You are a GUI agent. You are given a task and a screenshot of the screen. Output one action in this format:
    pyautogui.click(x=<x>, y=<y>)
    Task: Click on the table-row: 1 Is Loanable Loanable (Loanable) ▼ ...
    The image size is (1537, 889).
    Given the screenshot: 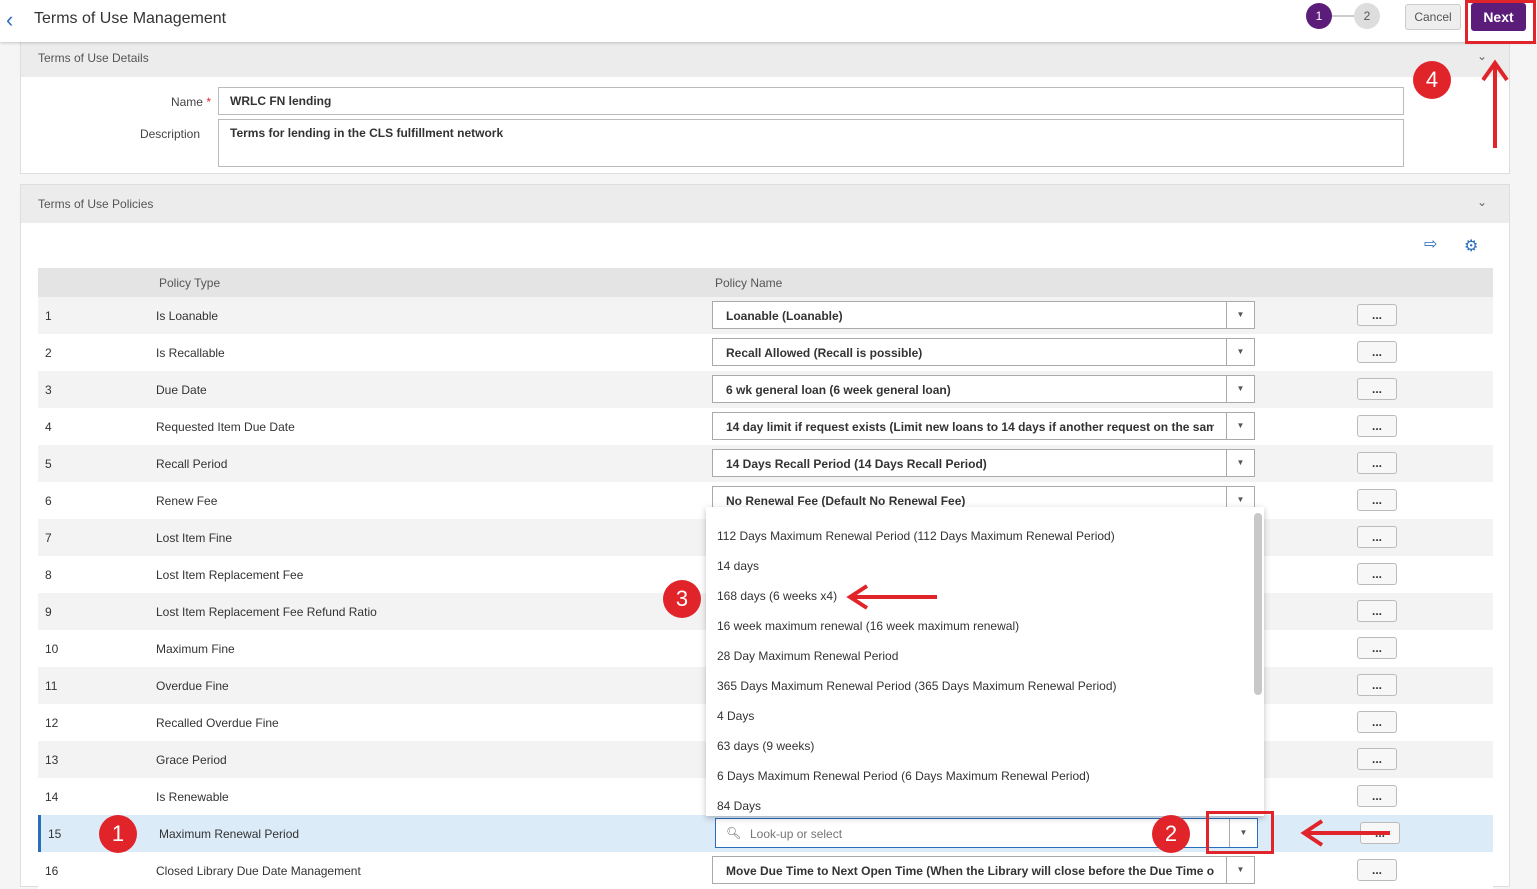 What is the action you would take?
    pyautogui.click(x=765, y=315)
    